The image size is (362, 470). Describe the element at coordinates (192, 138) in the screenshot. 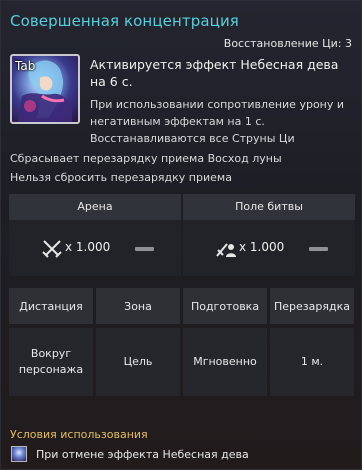

I see `effect-detail-2: Восстанавливаются все Струны Ци` at that location.